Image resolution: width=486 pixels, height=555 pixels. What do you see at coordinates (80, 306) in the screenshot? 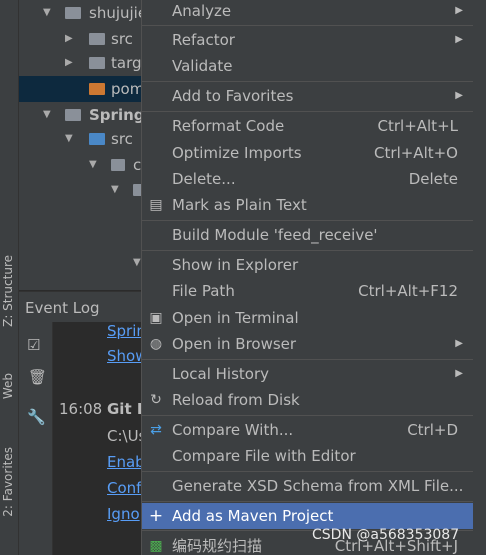
I see `event-log-header: Event Log` at bounding box center [80, 306].